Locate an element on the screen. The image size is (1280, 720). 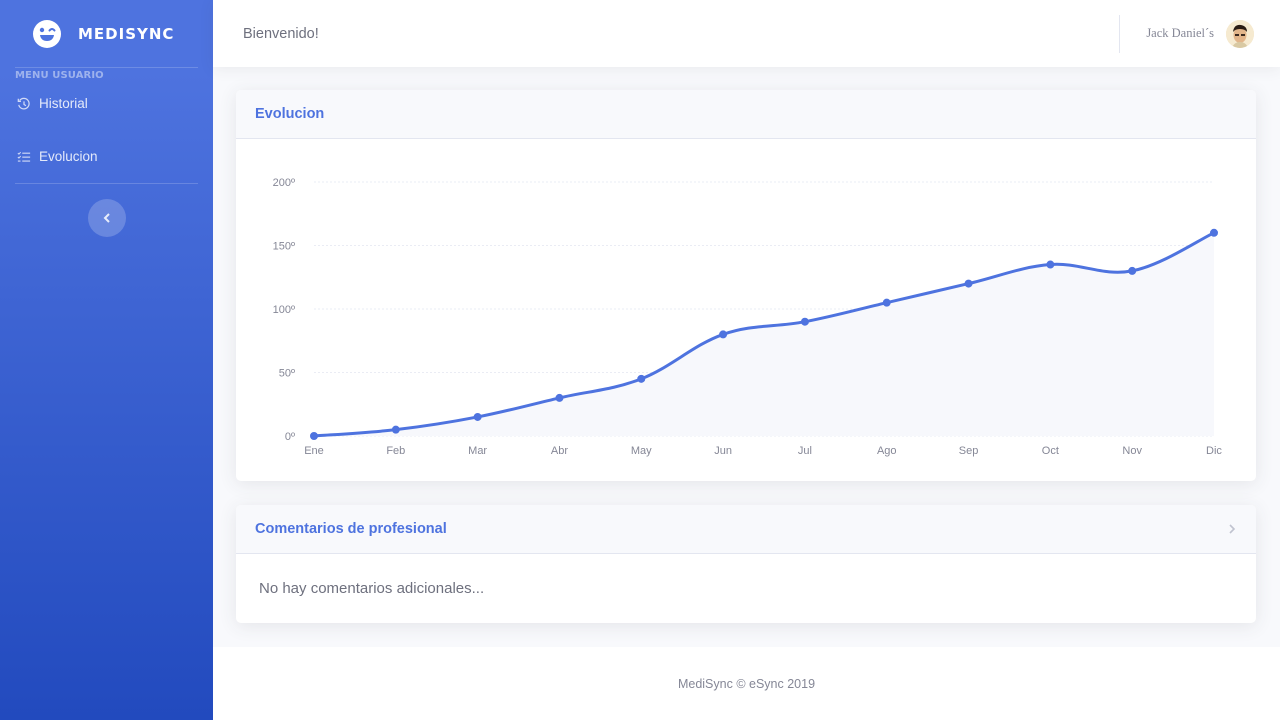
avatar is located at coordinates (1240, 33).